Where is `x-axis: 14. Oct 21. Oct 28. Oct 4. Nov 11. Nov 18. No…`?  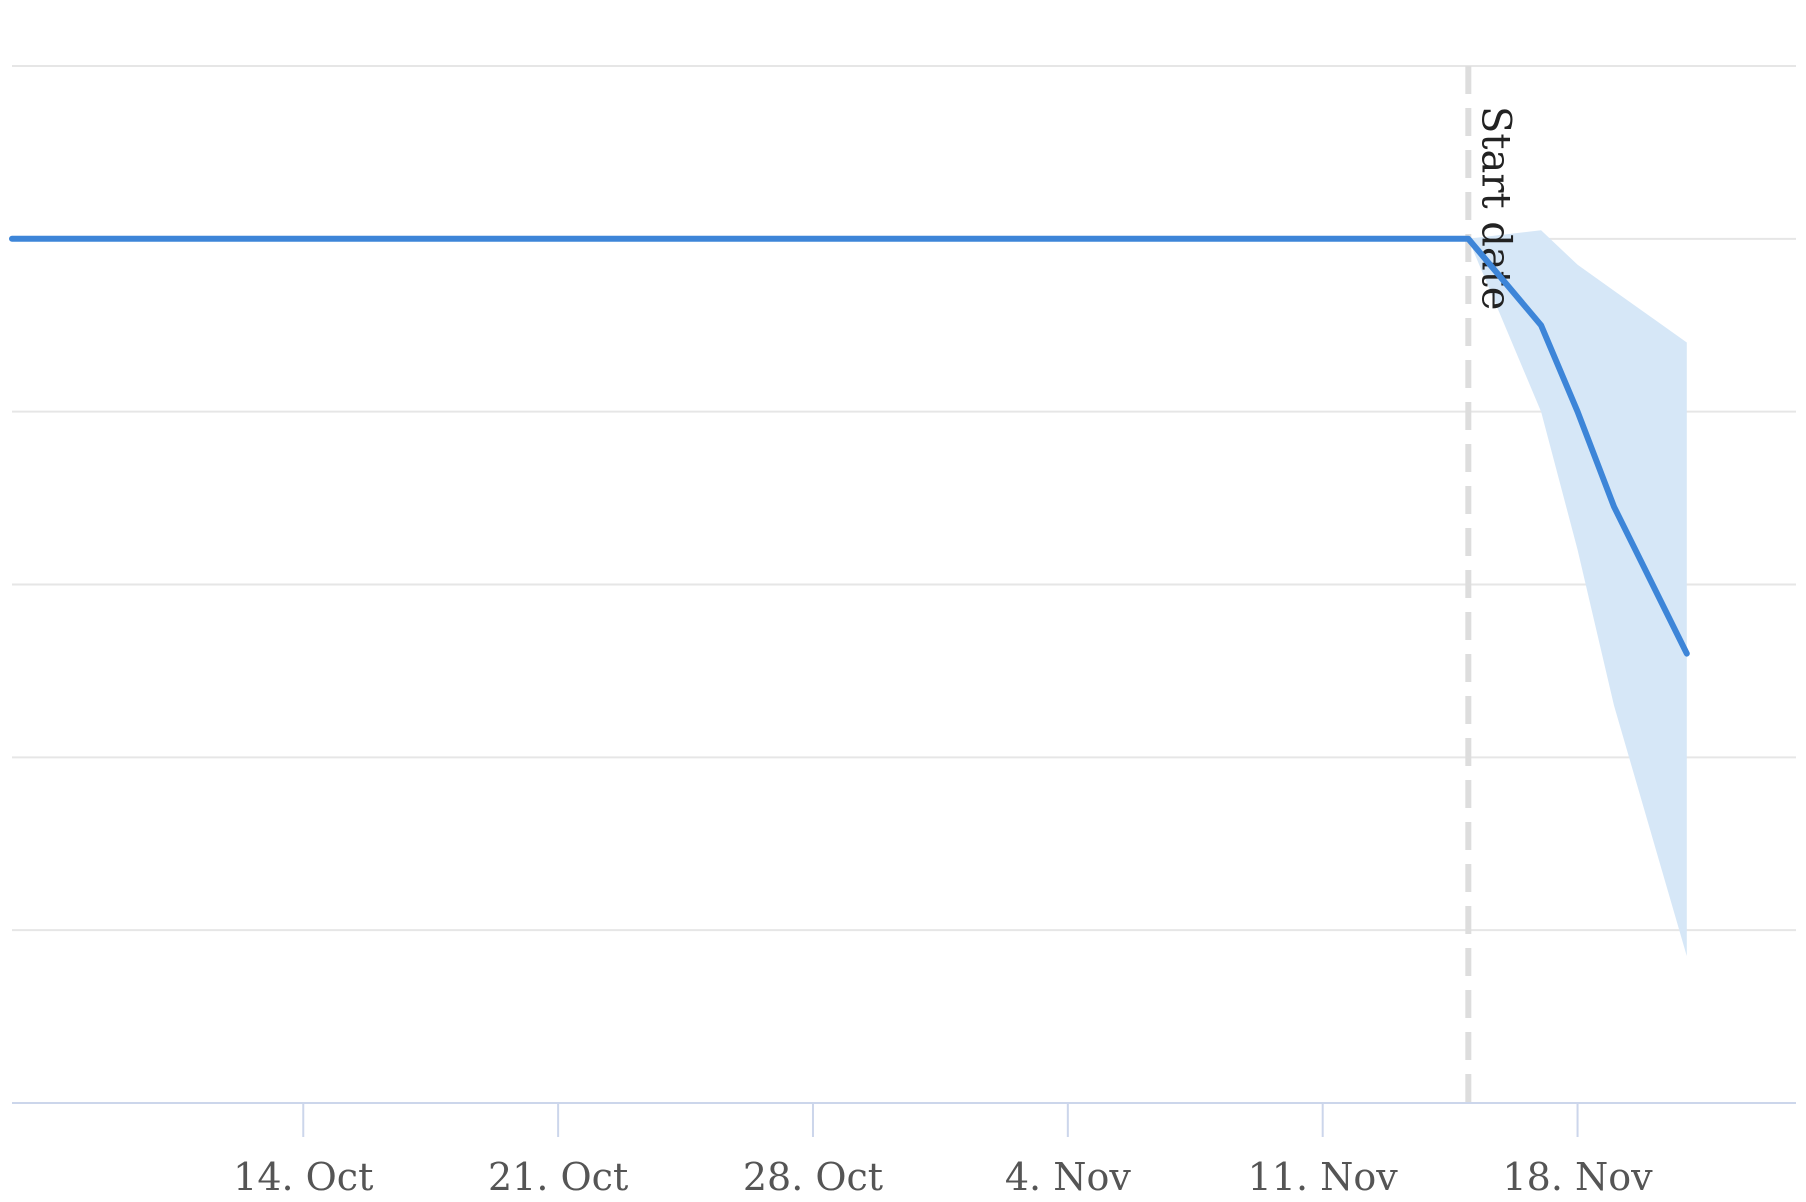 x-axis: 14. Oct 21. Oct 28. Oct 4. Nov 11. Nov 18. No… is located at coordinates (904, 1150).